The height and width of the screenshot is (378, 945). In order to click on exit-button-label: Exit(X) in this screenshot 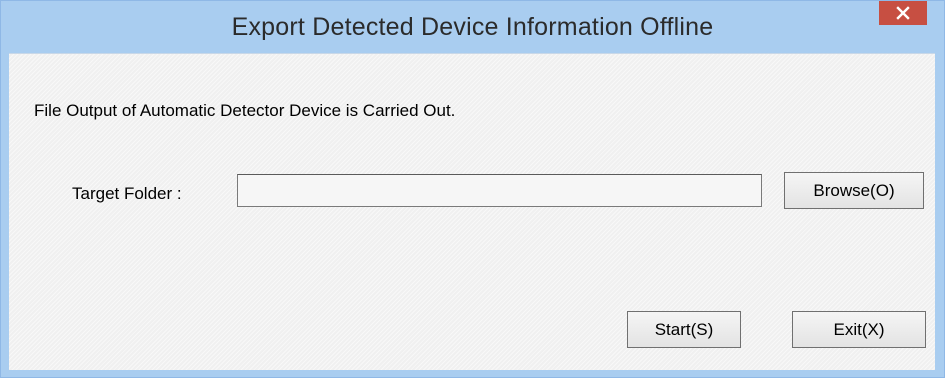, I will do `click(859, 329)`.